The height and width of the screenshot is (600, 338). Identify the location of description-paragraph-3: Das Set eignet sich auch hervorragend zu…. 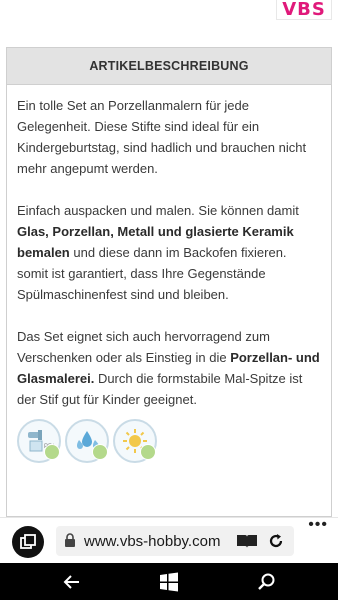
(169, 368).